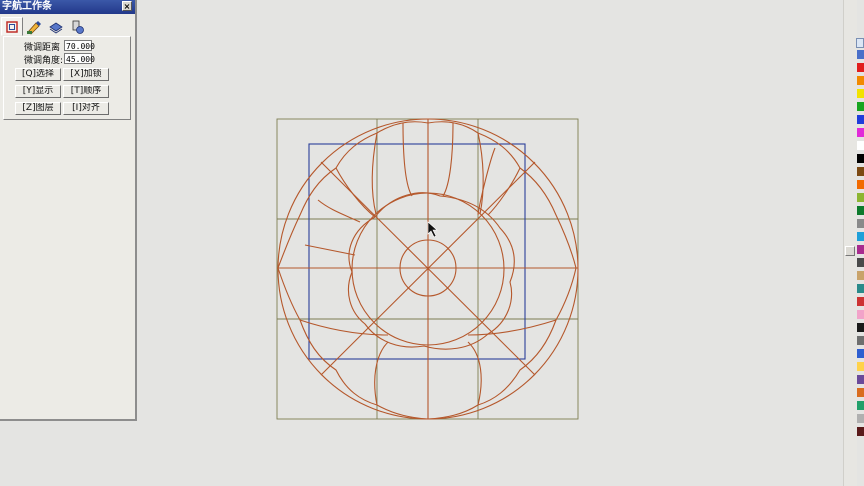  Describe the element at coordinates (27, 6) in the screenshot. I see `panel-title-text: 字航工作条` at that location.